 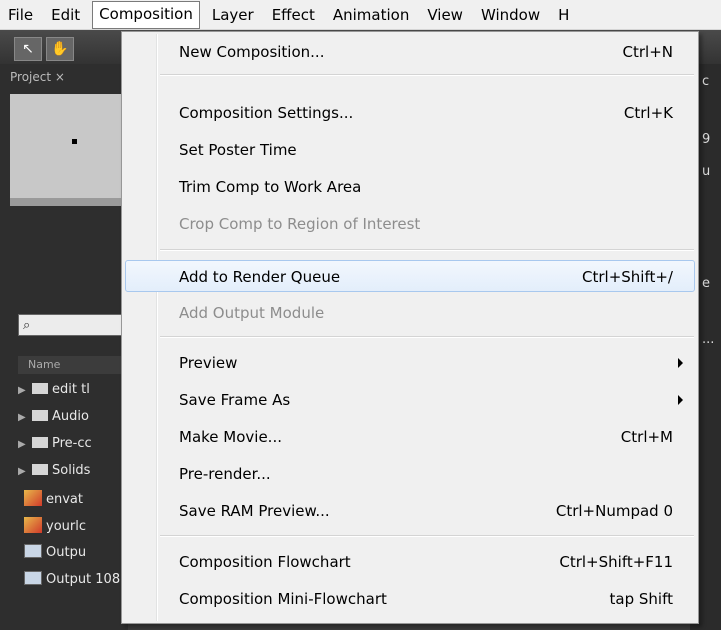 I want to click on menu-item-add-output-module: Add Output Module, so click(x=252, y=313).